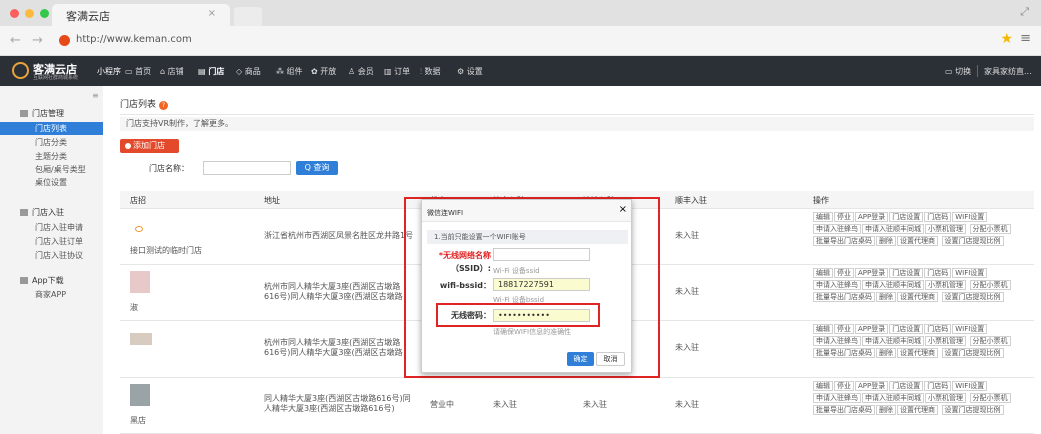 This screenshot has height=434, width=1041. Describe the element at coordinates (323, 71) in the screenshot. I see `nav-open: ✿ 开放` at that location.